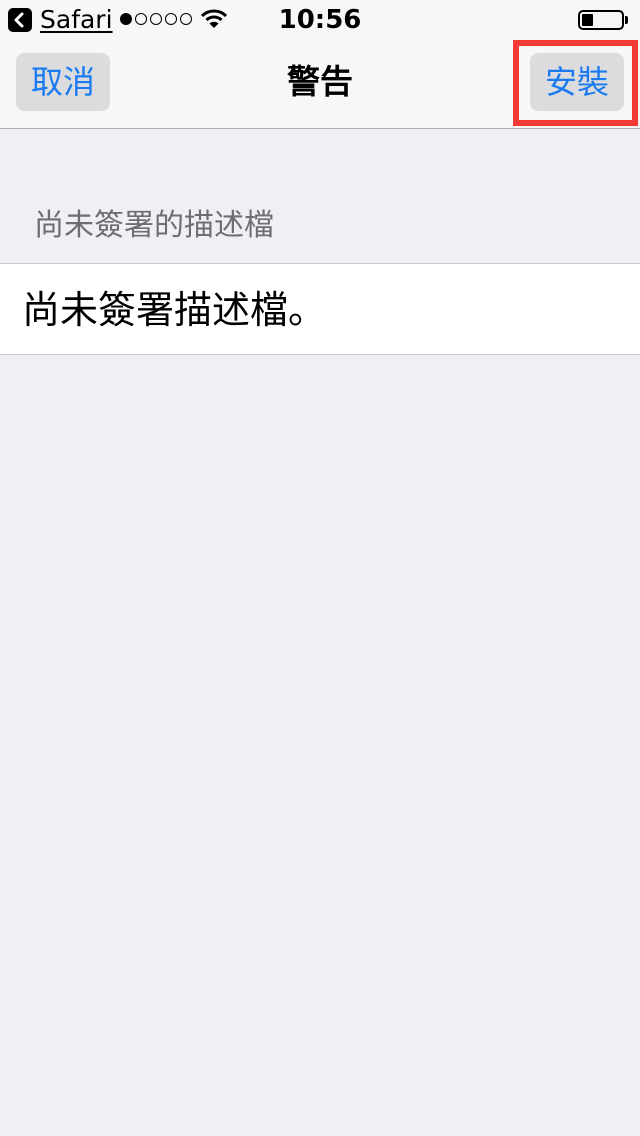 The image size is (640, 1136). I want to click on navigation-bar: 取消 警告 安裝, so click(320, 84).